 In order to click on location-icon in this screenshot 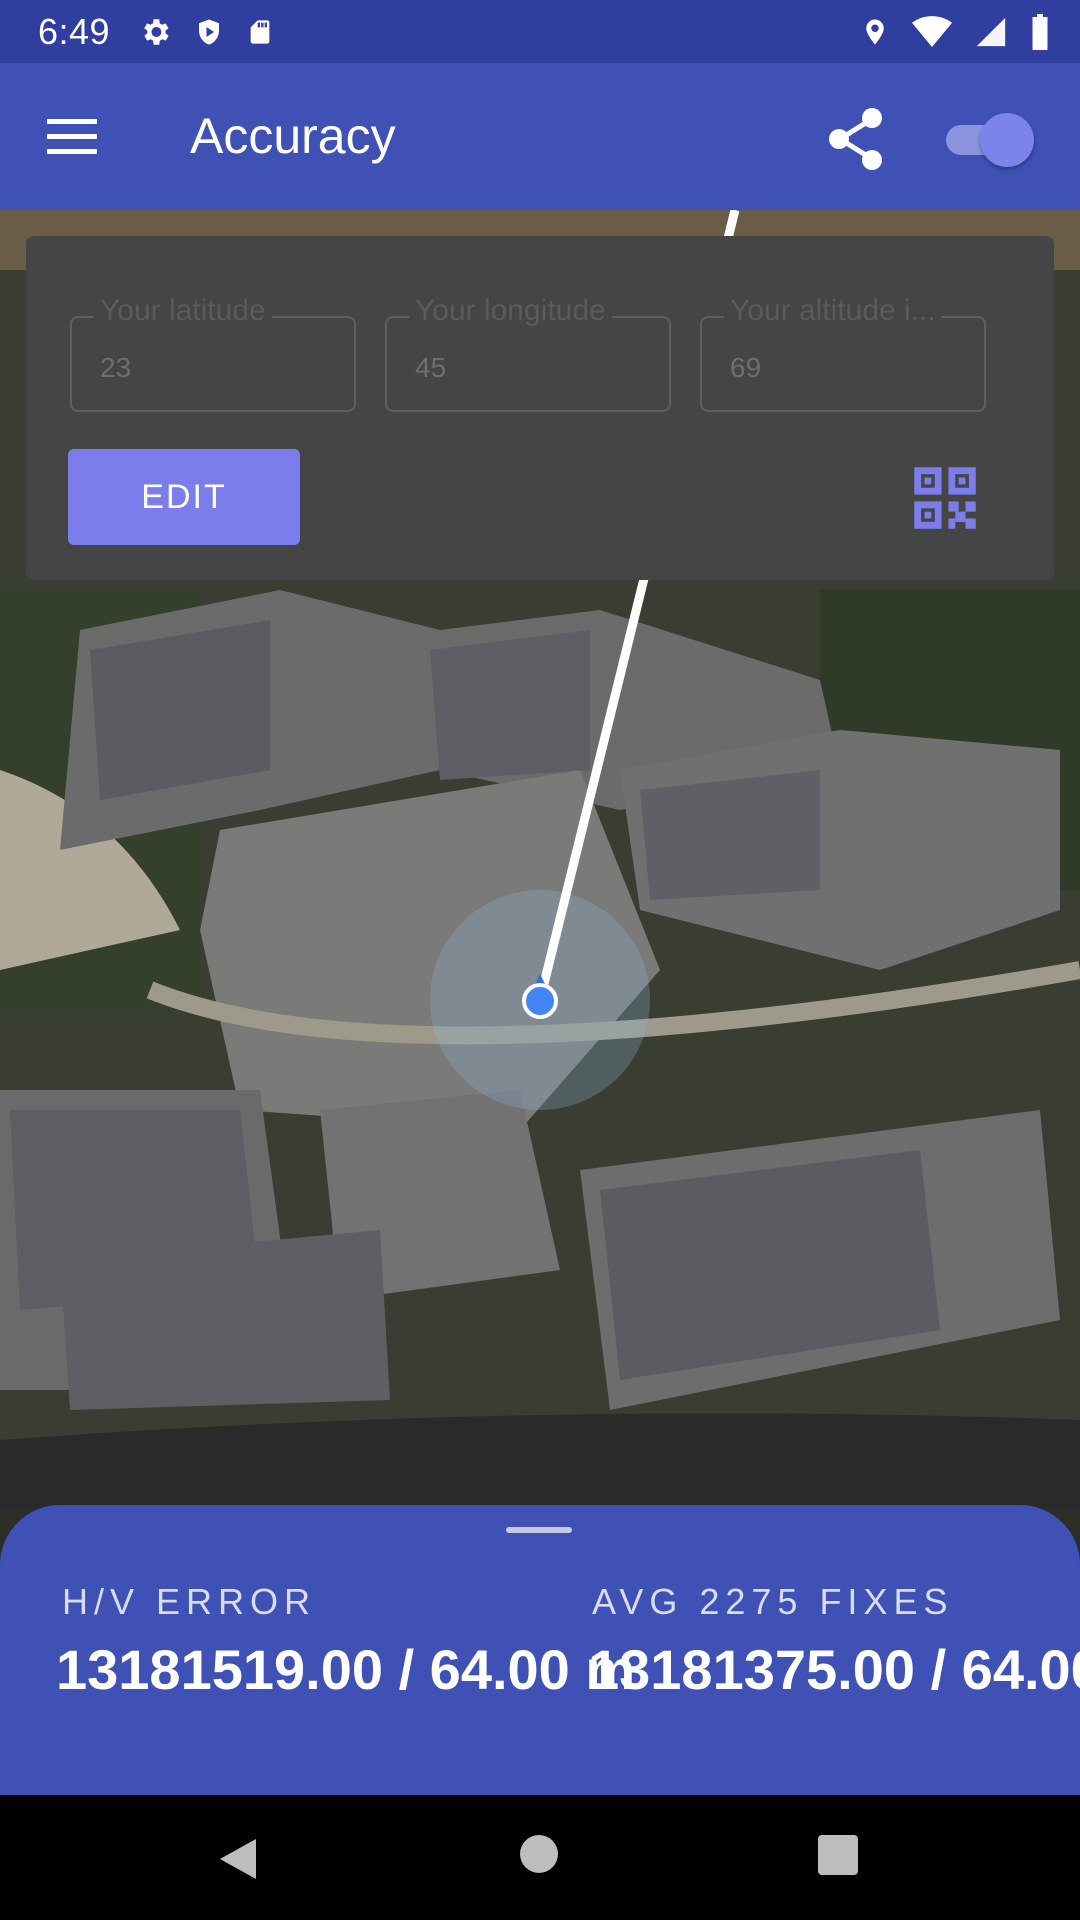, I will do `click(875, 31)`.